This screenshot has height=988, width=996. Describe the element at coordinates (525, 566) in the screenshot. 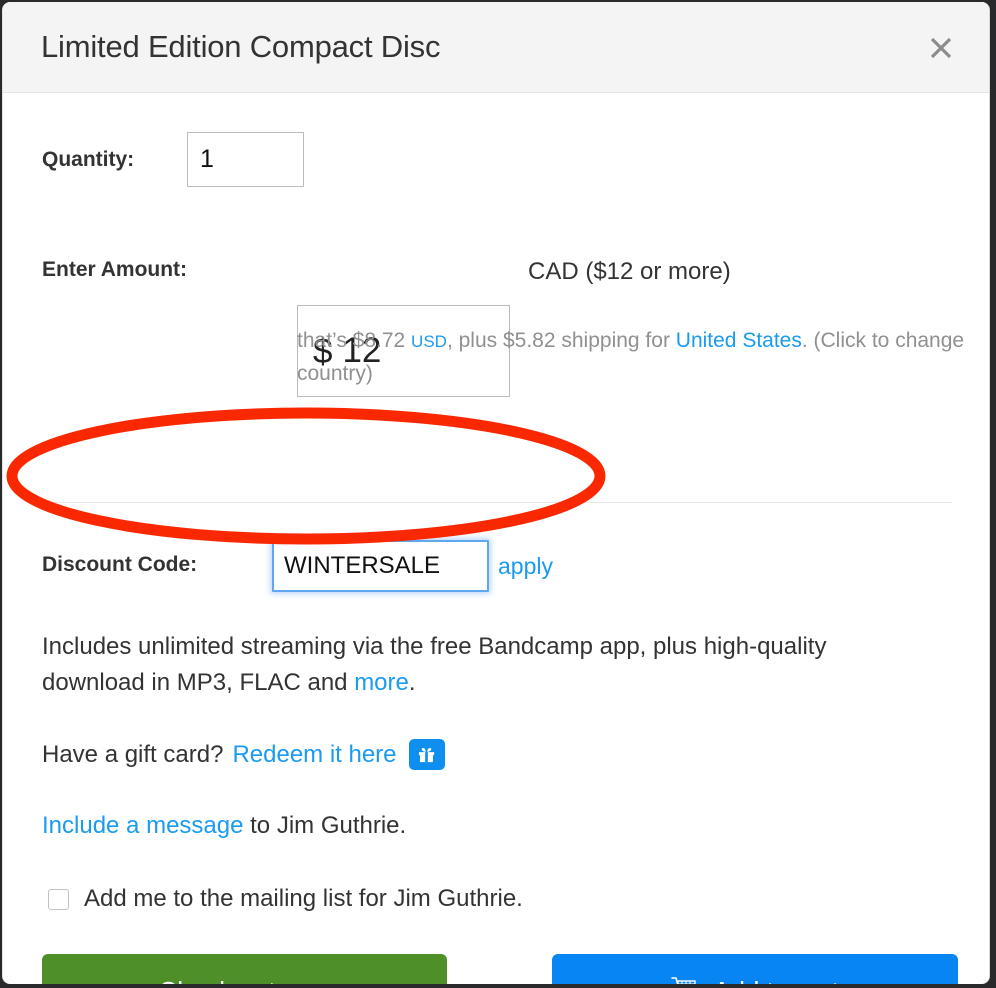

I see `apply-discount-link: apply` at that location.